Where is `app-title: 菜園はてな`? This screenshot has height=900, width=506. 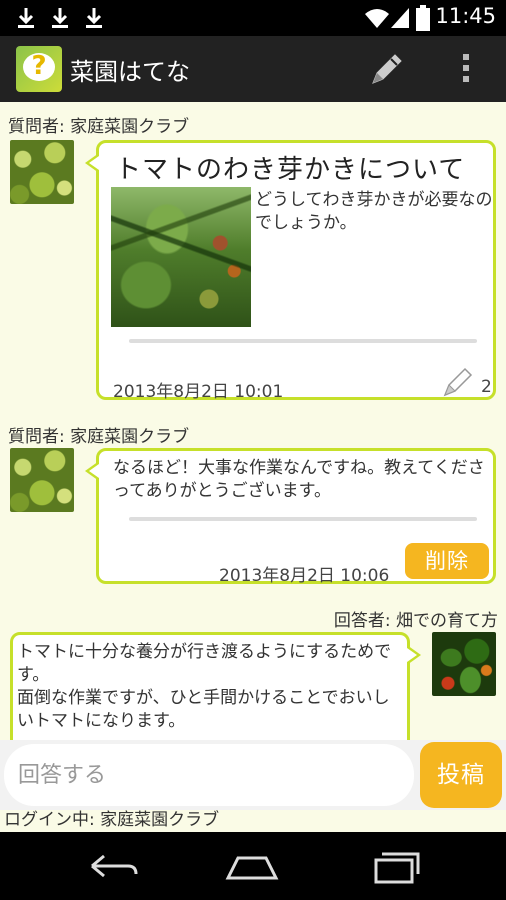 app-title: 菜園はてな is located at coordinates (130, 72).